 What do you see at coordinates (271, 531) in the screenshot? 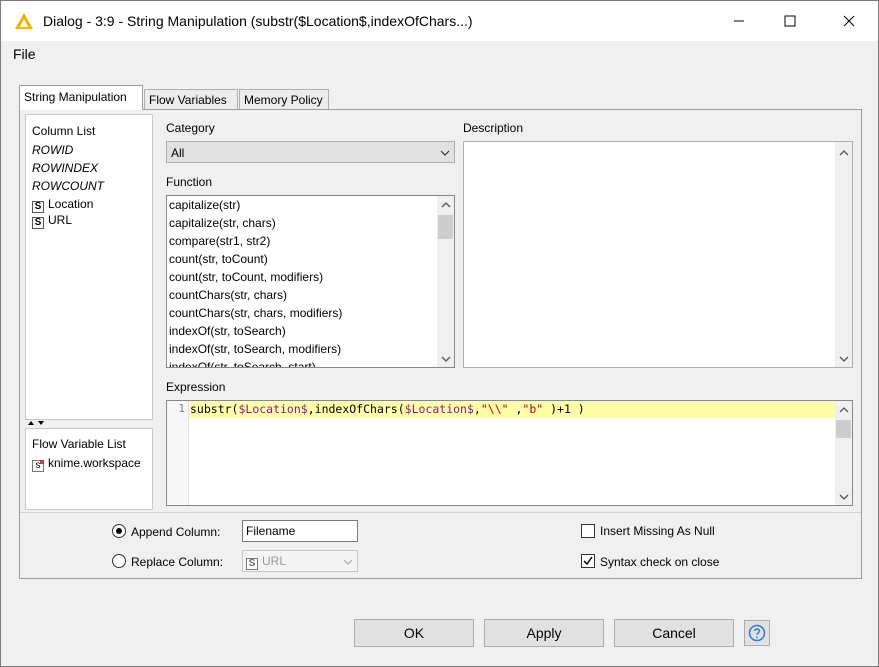
I see `append-column-value: Filename` at bounding box center [271, 531].